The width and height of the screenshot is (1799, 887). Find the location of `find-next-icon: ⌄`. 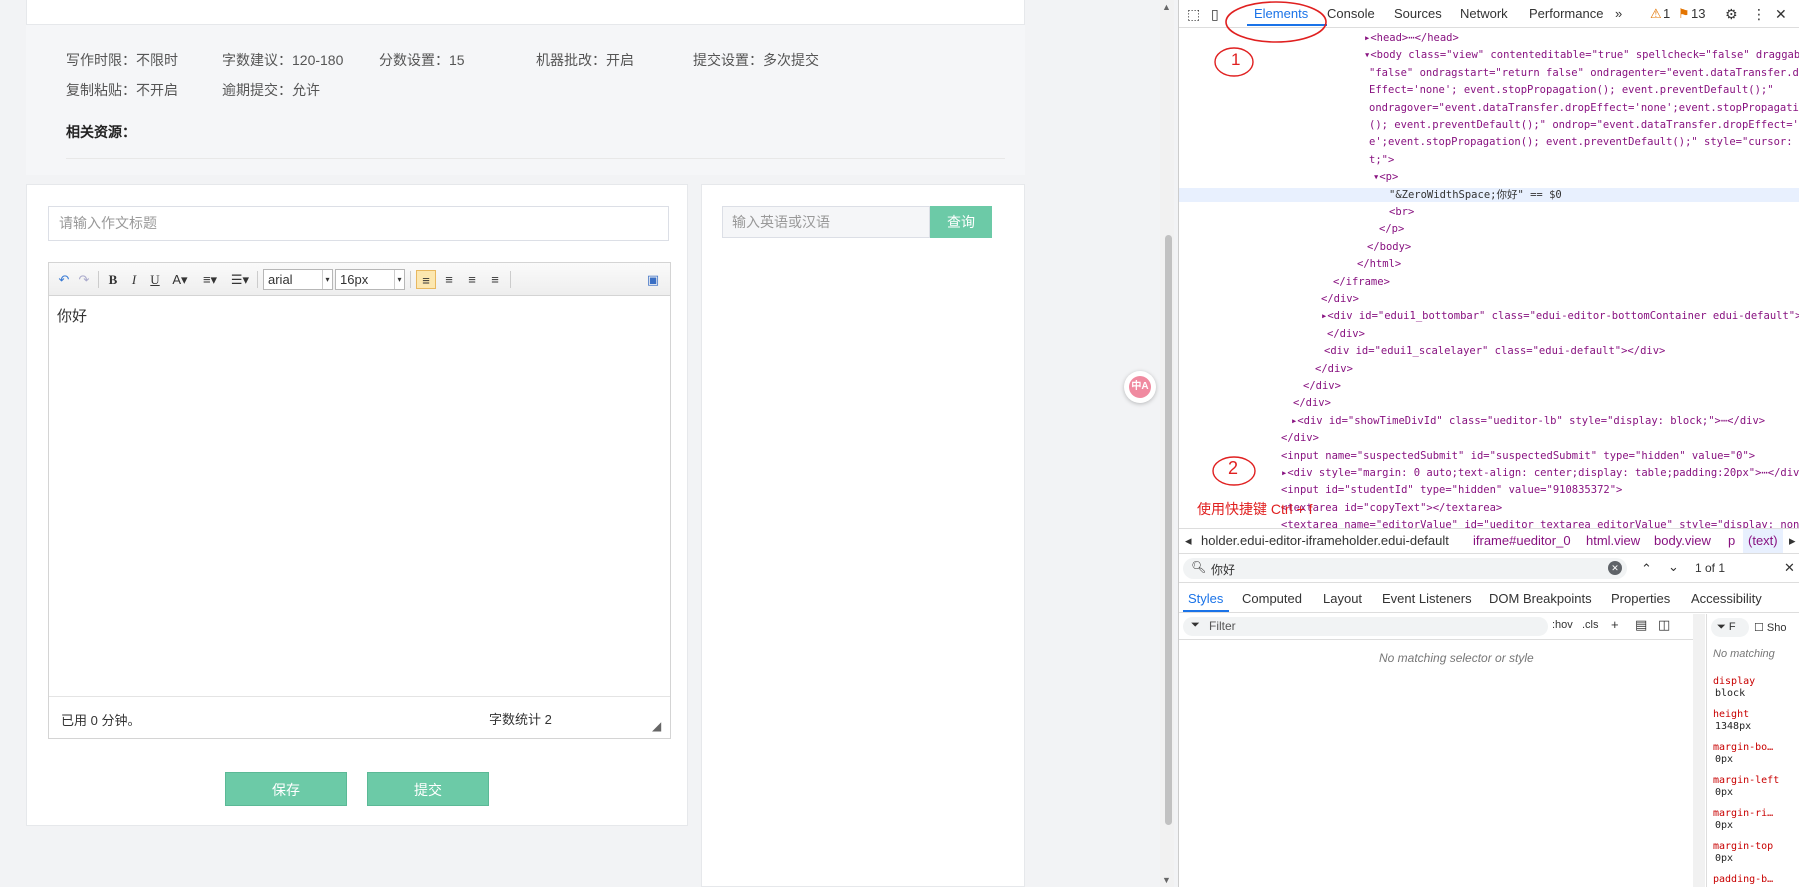

find-next-icon: ⌄ is located at coordinates (1673, 567).